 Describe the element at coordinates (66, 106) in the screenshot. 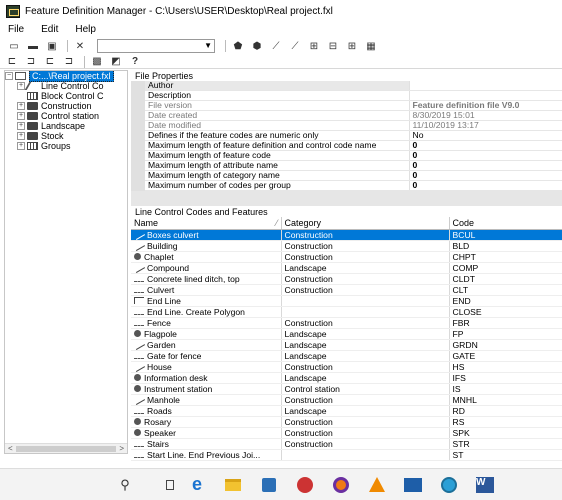

I see `tree-item-construction: + Construction` at that location.